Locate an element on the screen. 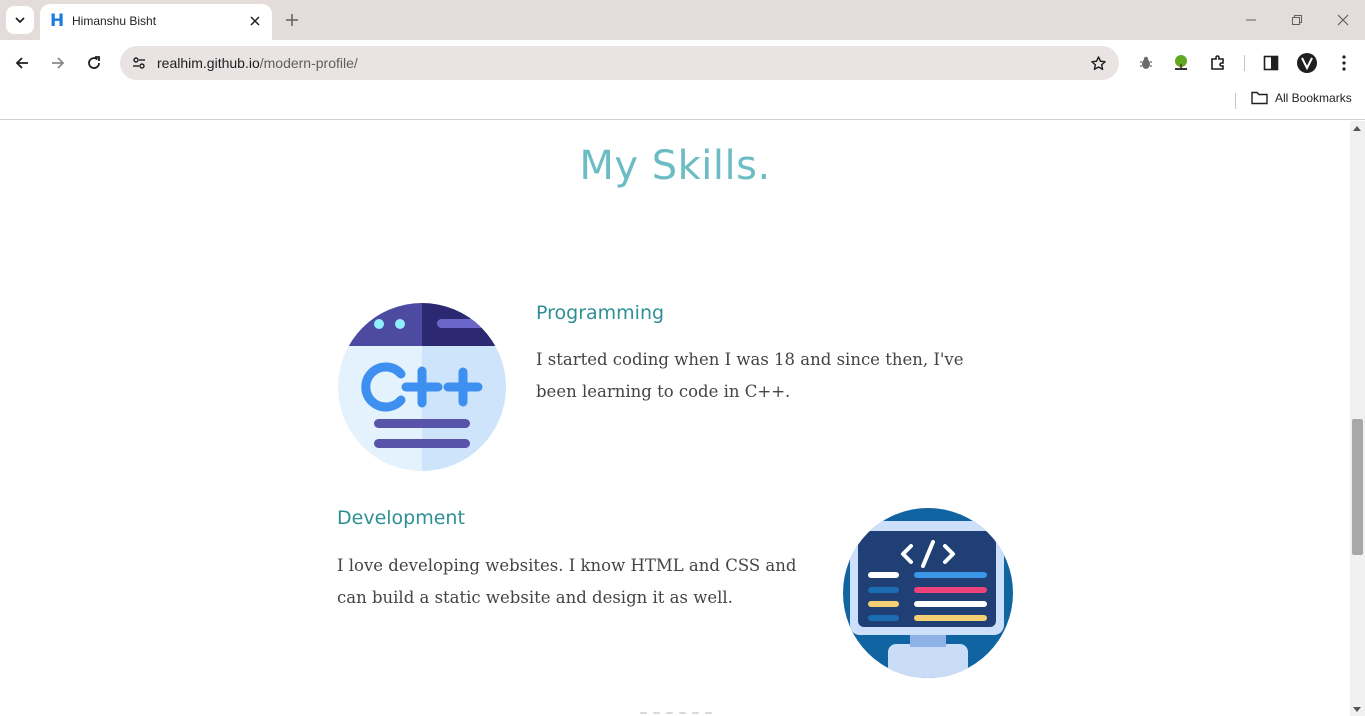 The image size is (1365, 716). profile-button is located at coordinates (1307, 63).